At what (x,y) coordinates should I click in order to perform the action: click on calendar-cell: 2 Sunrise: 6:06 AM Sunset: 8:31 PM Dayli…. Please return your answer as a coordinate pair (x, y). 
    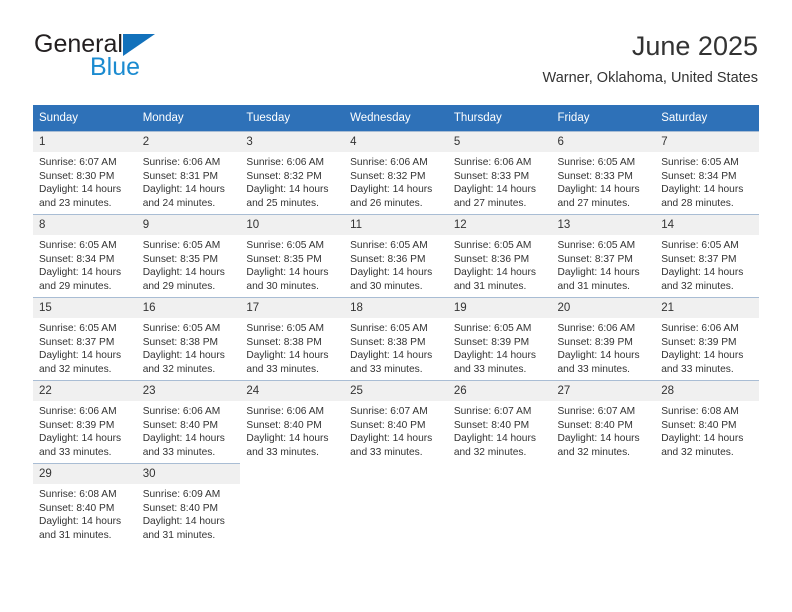
    Looking at the image, I should click on (188, 172).